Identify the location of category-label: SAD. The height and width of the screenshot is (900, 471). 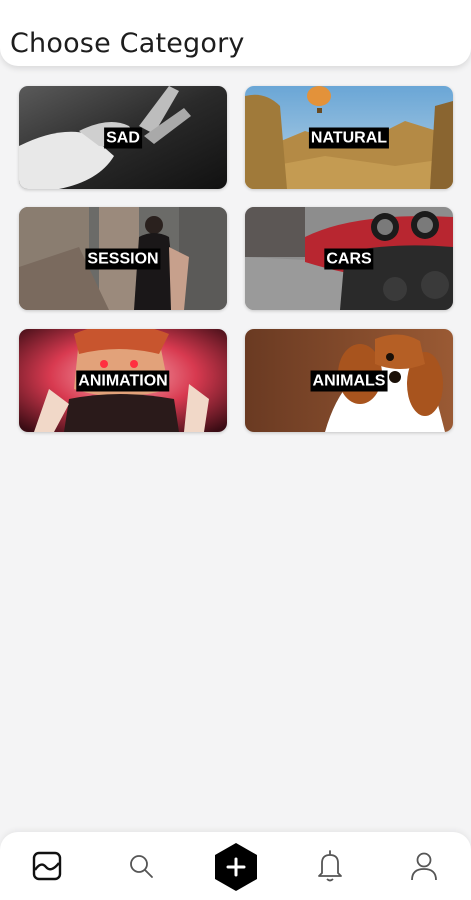
(123, 137).